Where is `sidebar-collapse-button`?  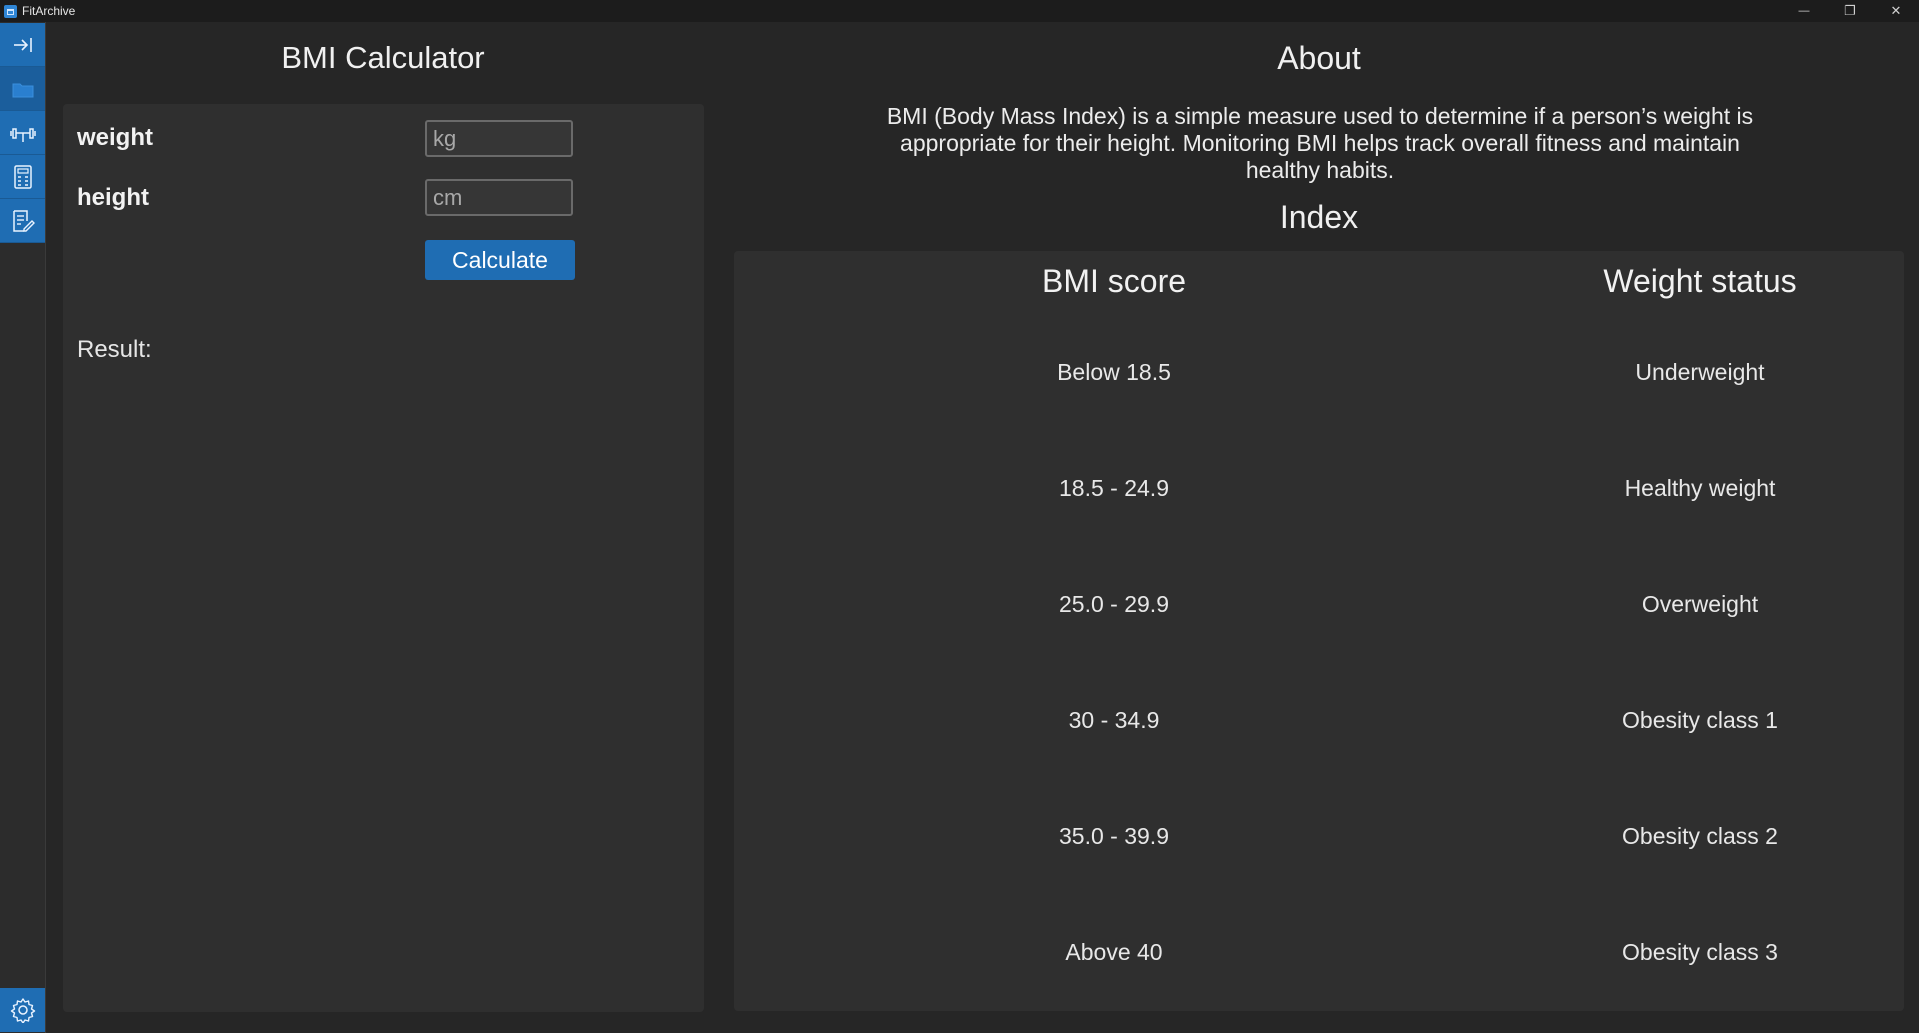 sidebar-collapse-button is located at coordinates (22, 45).